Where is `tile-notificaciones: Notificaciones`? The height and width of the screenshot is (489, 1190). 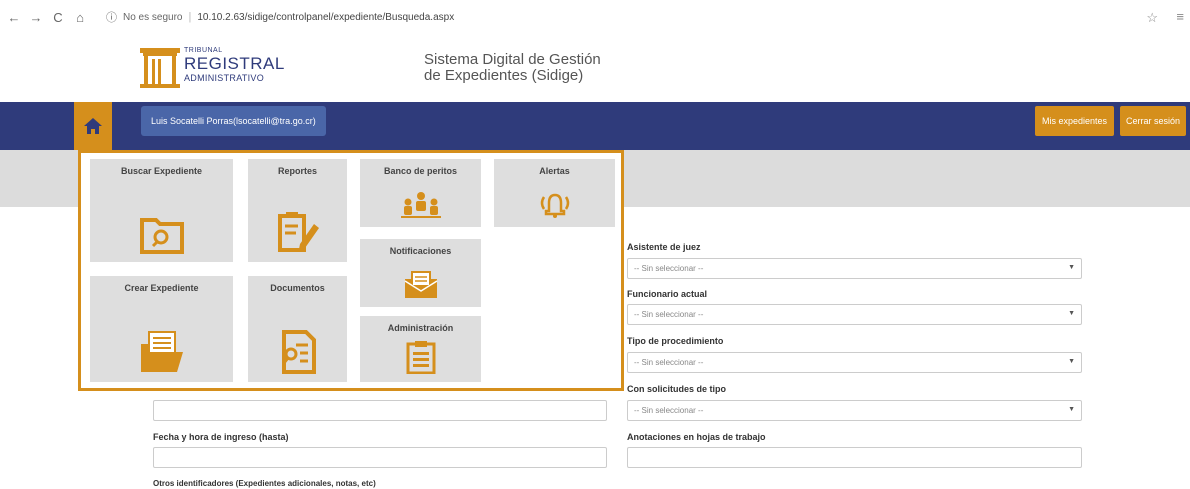 tile-notificaciones: Notificaciones is located at coordinates (420, 273).